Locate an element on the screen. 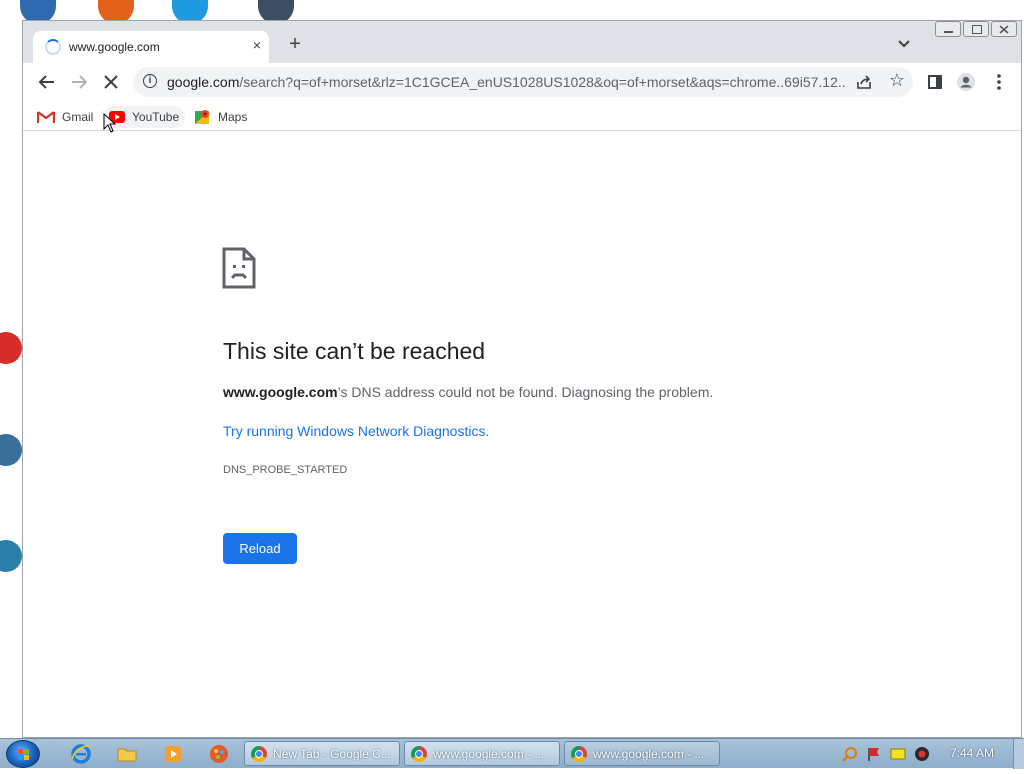  bookmark-label: Gmail is located at coordinates (78, 117).